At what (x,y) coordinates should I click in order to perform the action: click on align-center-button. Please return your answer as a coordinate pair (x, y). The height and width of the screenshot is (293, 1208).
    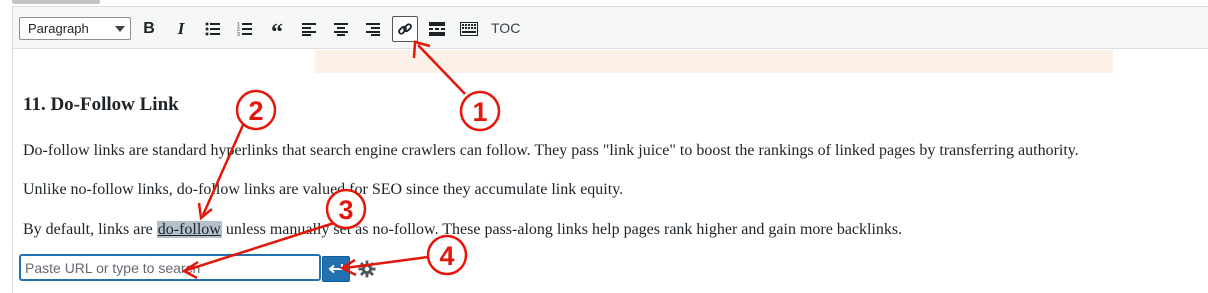
    Looking at the image, I should click on (341, 29).